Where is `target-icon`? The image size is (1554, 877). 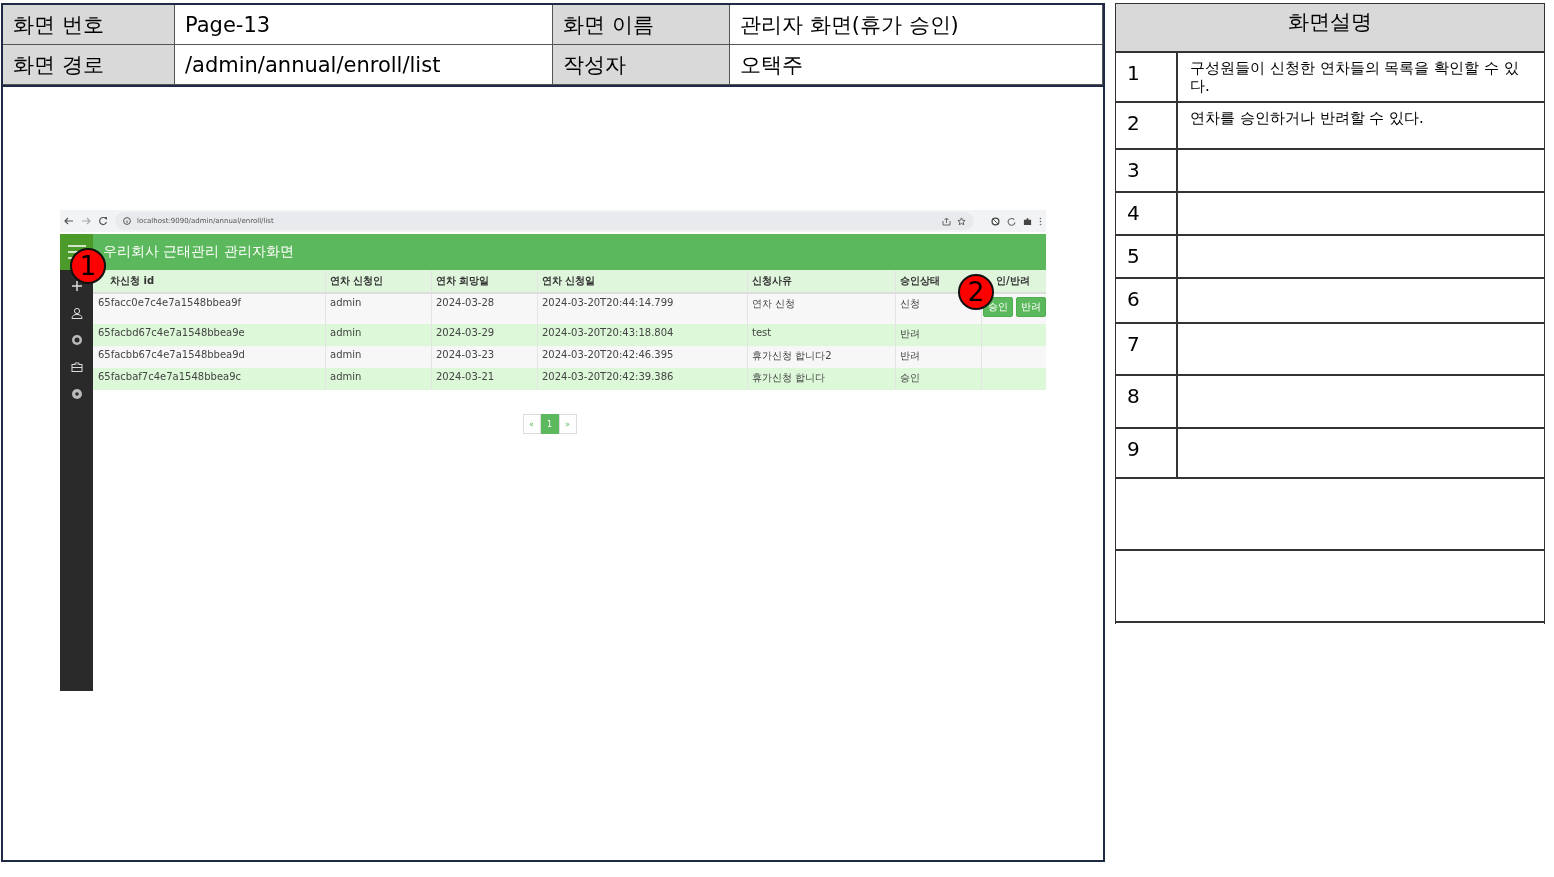 target-icon is located at coordinates (76, 340).